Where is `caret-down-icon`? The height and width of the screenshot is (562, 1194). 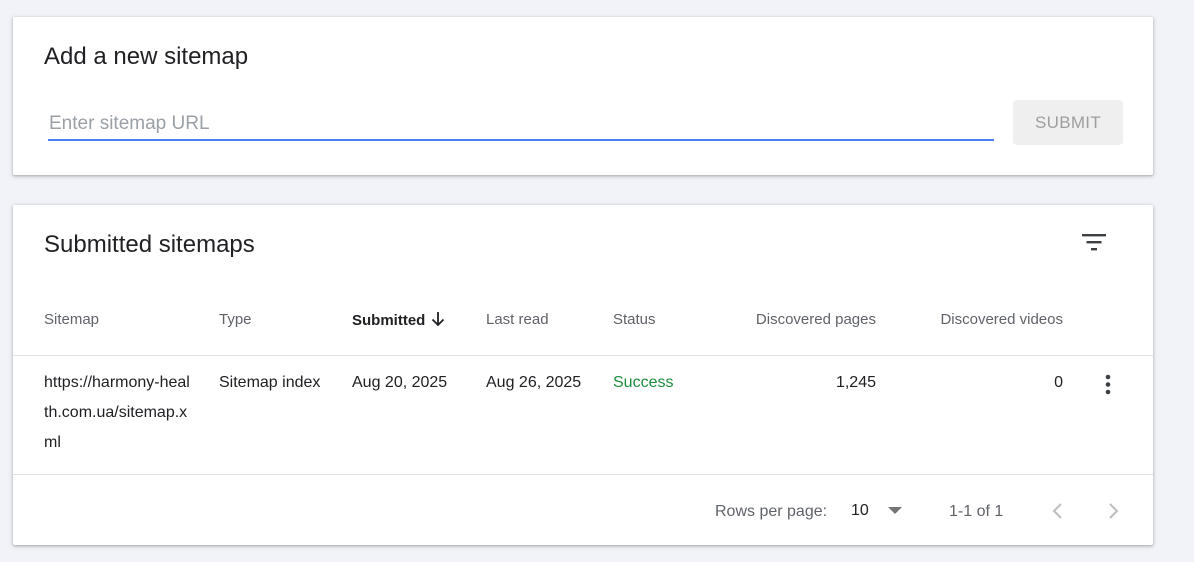
caret-down-icon is located at coordinates (895, 510).